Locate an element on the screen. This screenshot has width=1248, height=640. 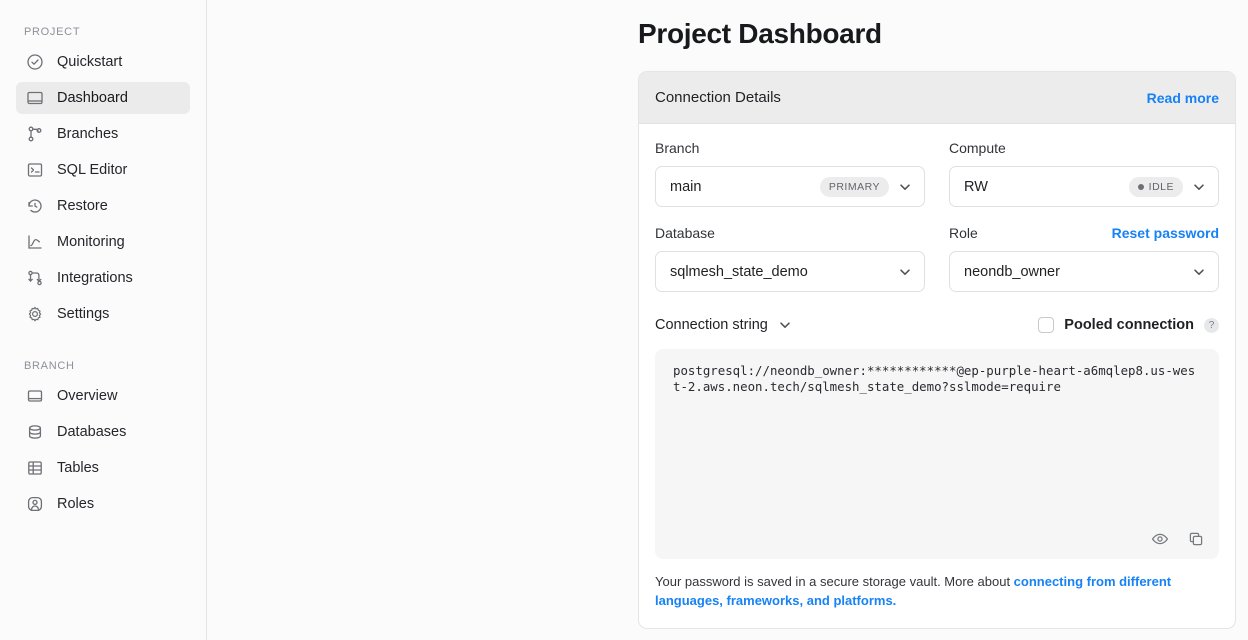
sidebar-item-restore: Restore is located at coordinates (103, 206).